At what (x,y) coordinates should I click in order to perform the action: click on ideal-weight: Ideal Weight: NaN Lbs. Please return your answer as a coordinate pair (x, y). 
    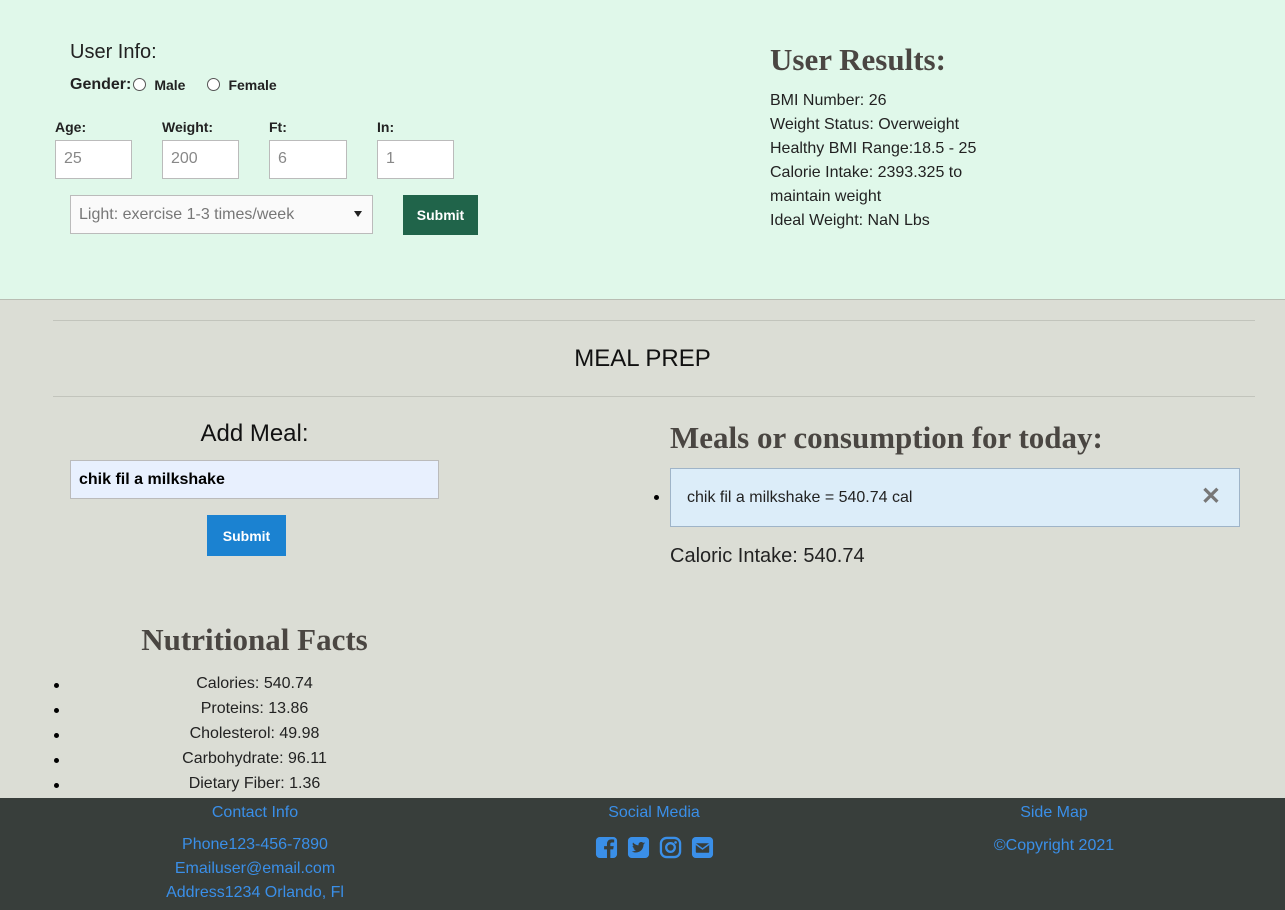
    Looking at the image, I should click on (850, 220).